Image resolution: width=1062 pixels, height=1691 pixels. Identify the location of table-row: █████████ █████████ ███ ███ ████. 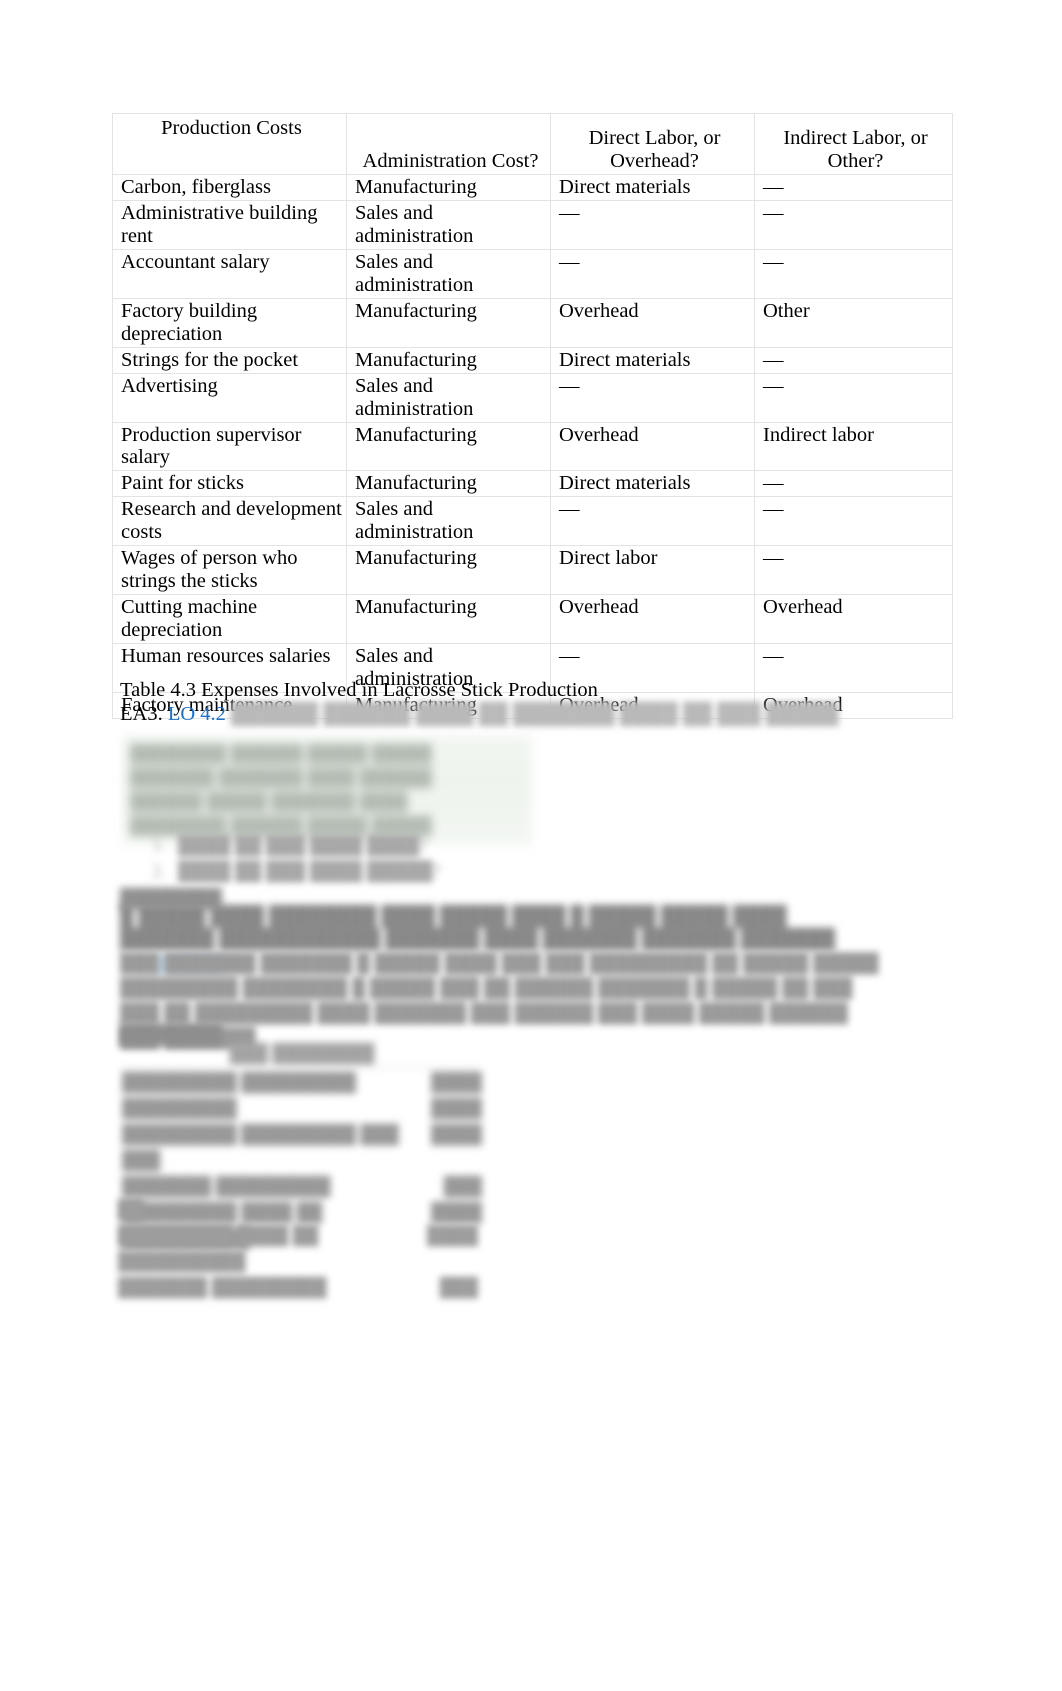
(302, 1147).